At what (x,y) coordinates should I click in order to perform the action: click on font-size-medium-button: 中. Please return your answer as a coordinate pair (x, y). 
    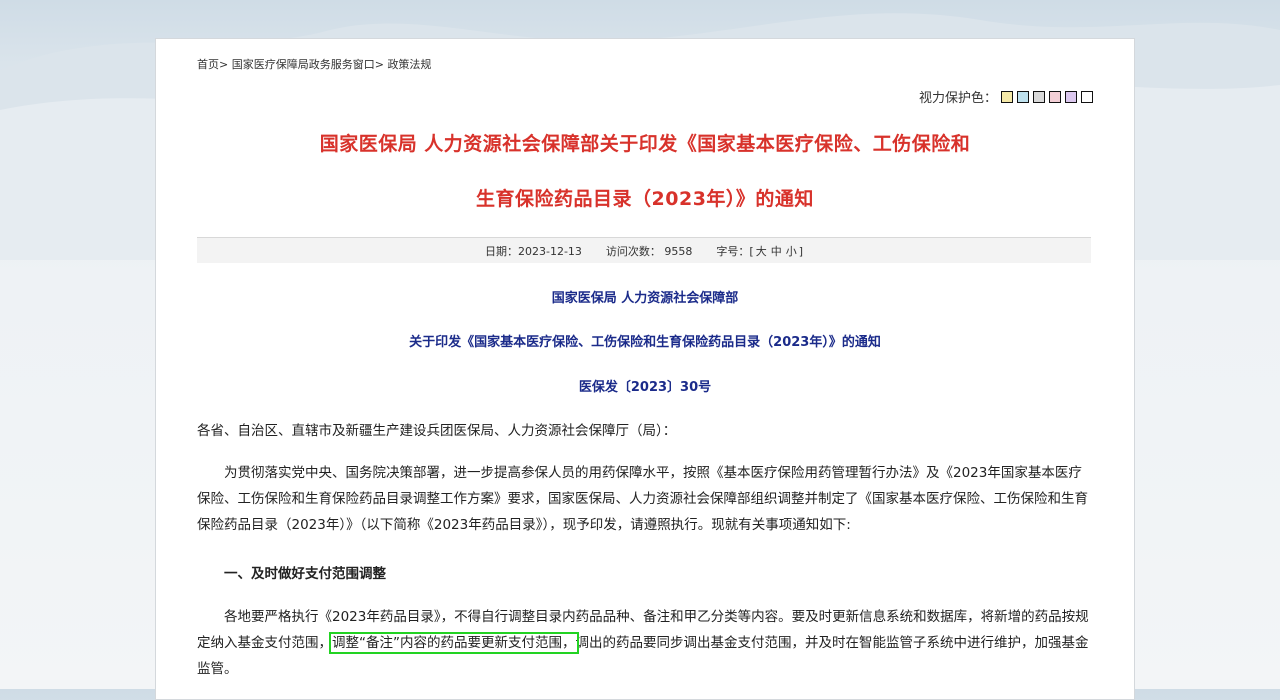
    Looking at the image, I should click on (776, 251).